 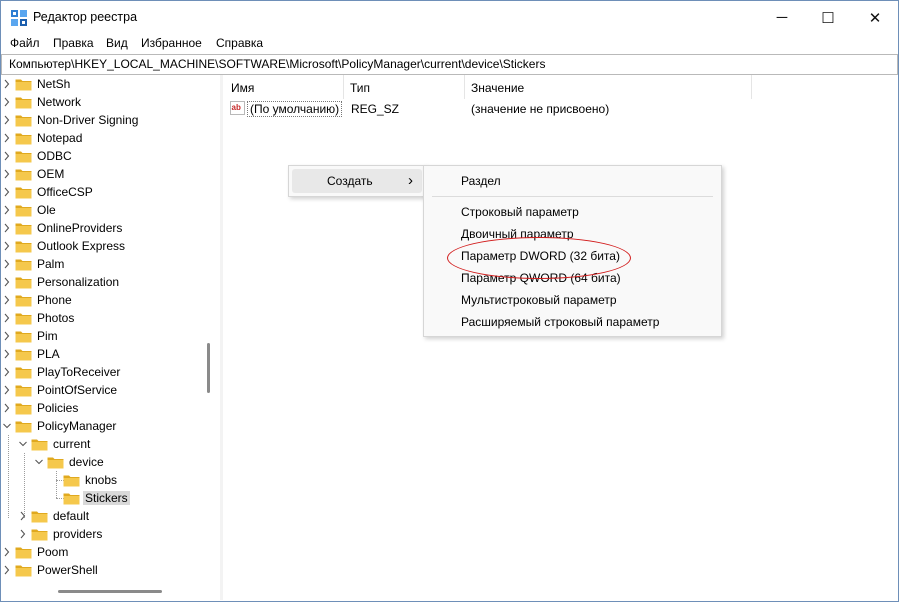 I want to click on minimize-button: ─, so click(x=782, y=17).